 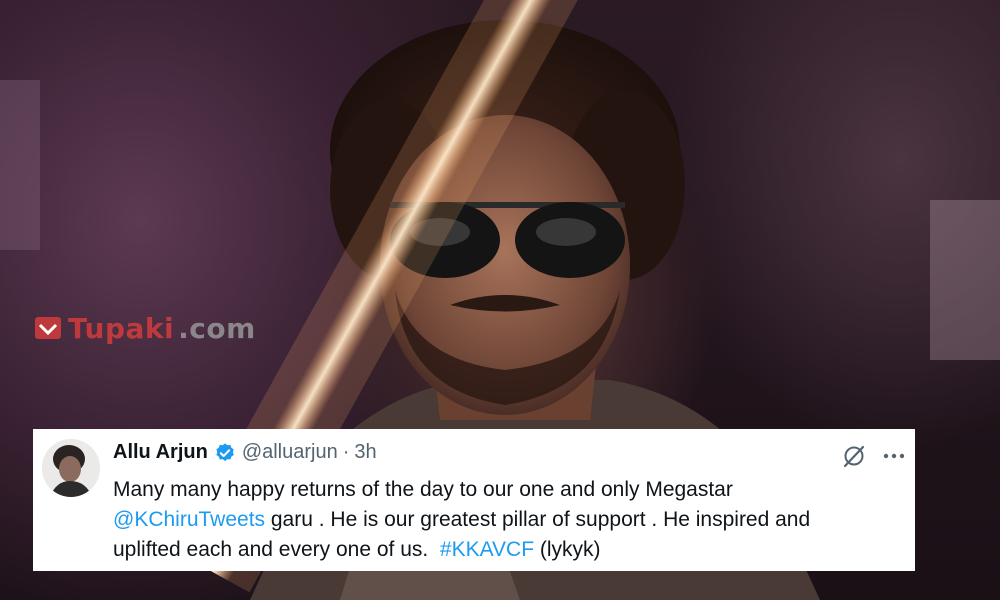 I want to click on grok-icon, so click(x=854, y=456).